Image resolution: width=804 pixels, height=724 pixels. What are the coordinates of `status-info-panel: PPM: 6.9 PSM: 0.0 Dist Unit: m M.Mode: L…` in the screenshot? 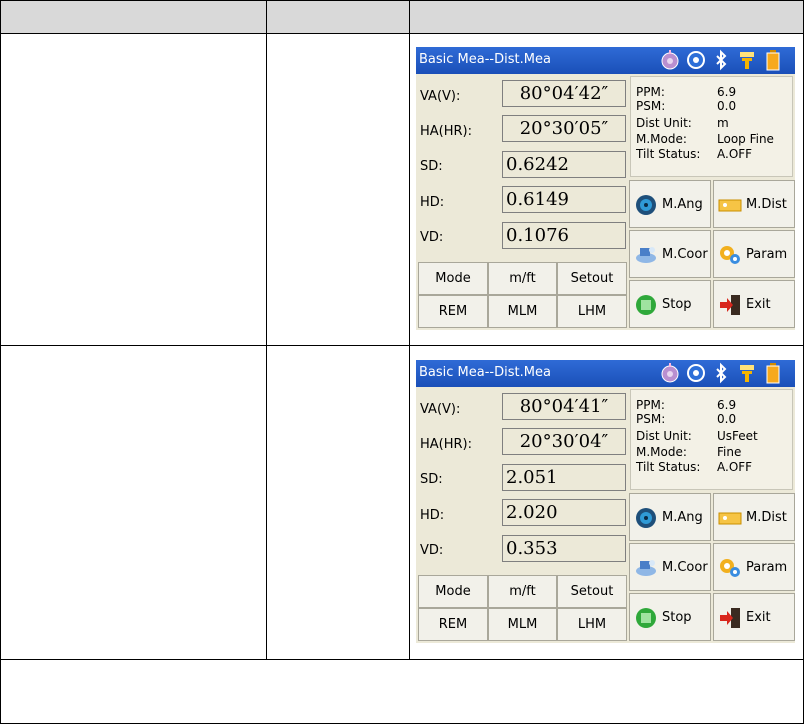 It's located at (711, 126).